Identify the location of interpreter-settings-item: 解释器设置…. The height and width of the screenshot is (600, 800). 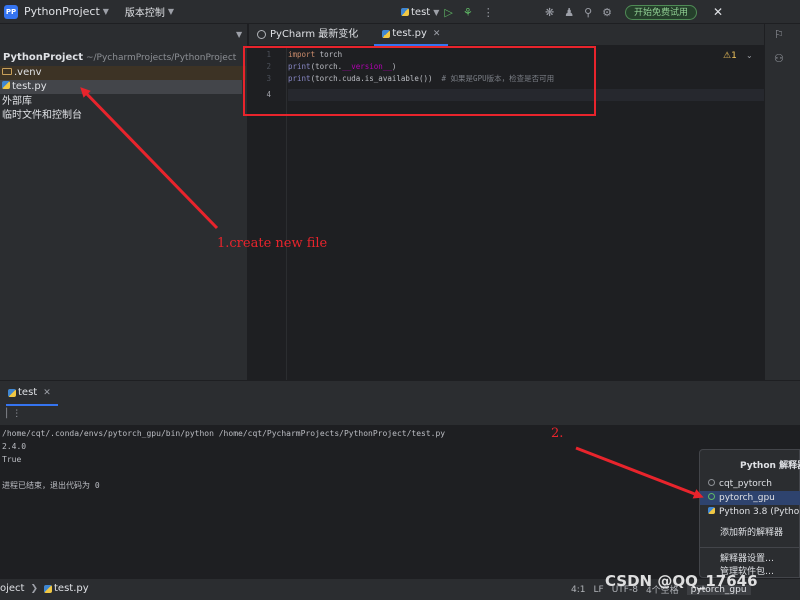
(750, 559).